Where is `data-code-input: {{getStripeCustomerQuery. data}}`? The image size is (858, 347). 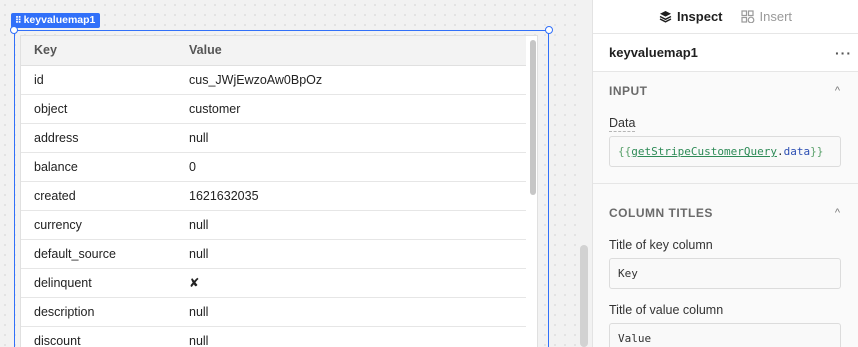
data-code-input: {{getStripeCustomerQuery. data}} is located at coordinates (725, 151).